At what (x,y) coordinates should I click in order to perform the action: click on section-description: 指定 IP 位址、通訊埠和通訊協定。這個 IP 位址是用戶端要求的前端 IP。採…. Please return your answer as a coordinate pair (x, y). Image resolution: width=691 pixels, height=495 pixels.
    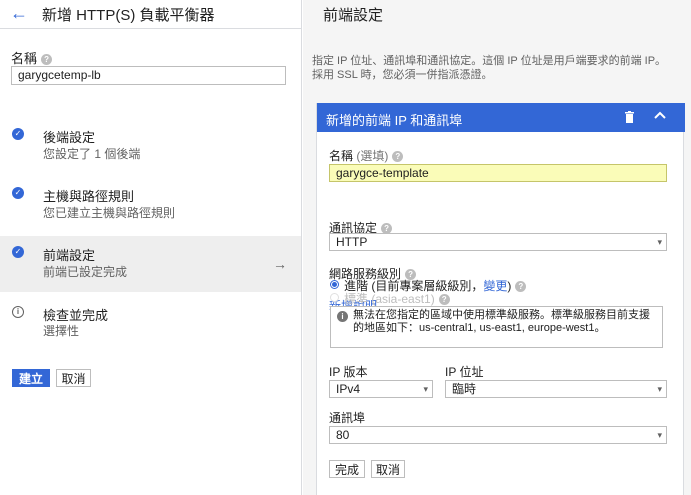
    Looking at the image, I should click on (489, 68).